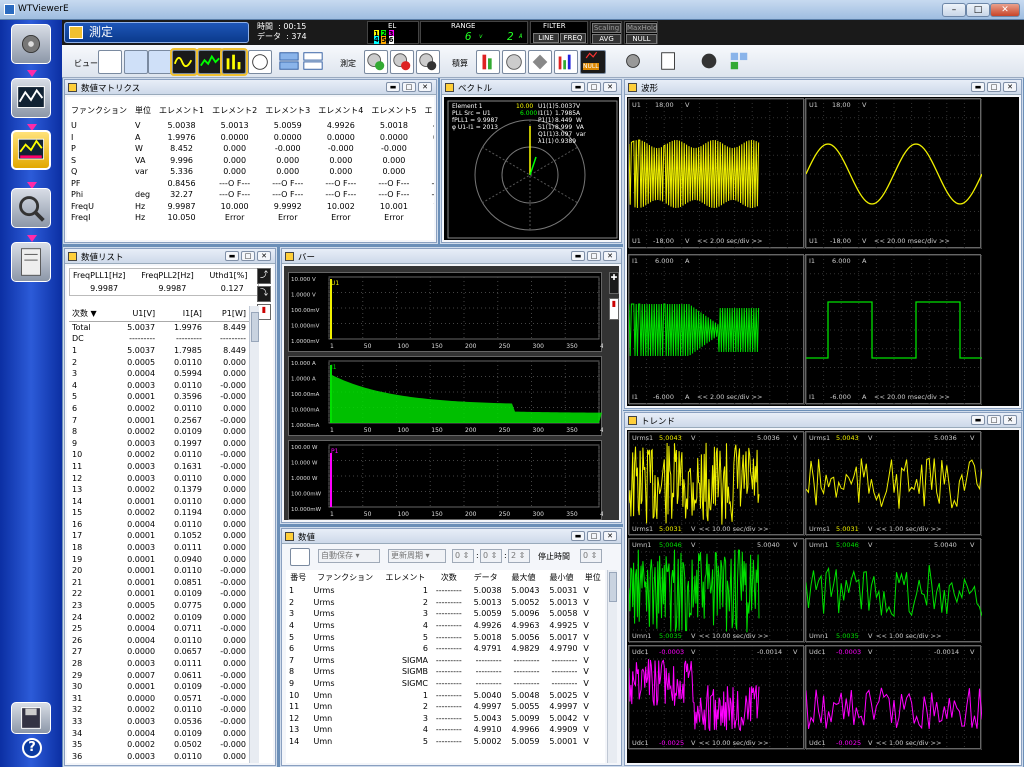 Image resolution: width=1024 pixels, height=767 pixels. I want to click on numeric-view-icon, so click(110, 62).